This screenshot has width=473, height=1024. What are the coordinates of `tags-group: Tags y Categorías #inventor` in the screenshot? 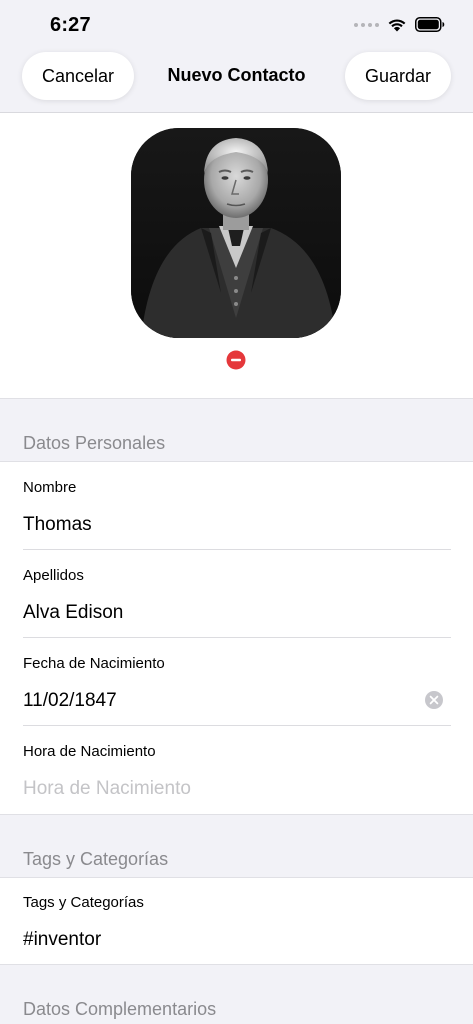 It's located at (236, 921).